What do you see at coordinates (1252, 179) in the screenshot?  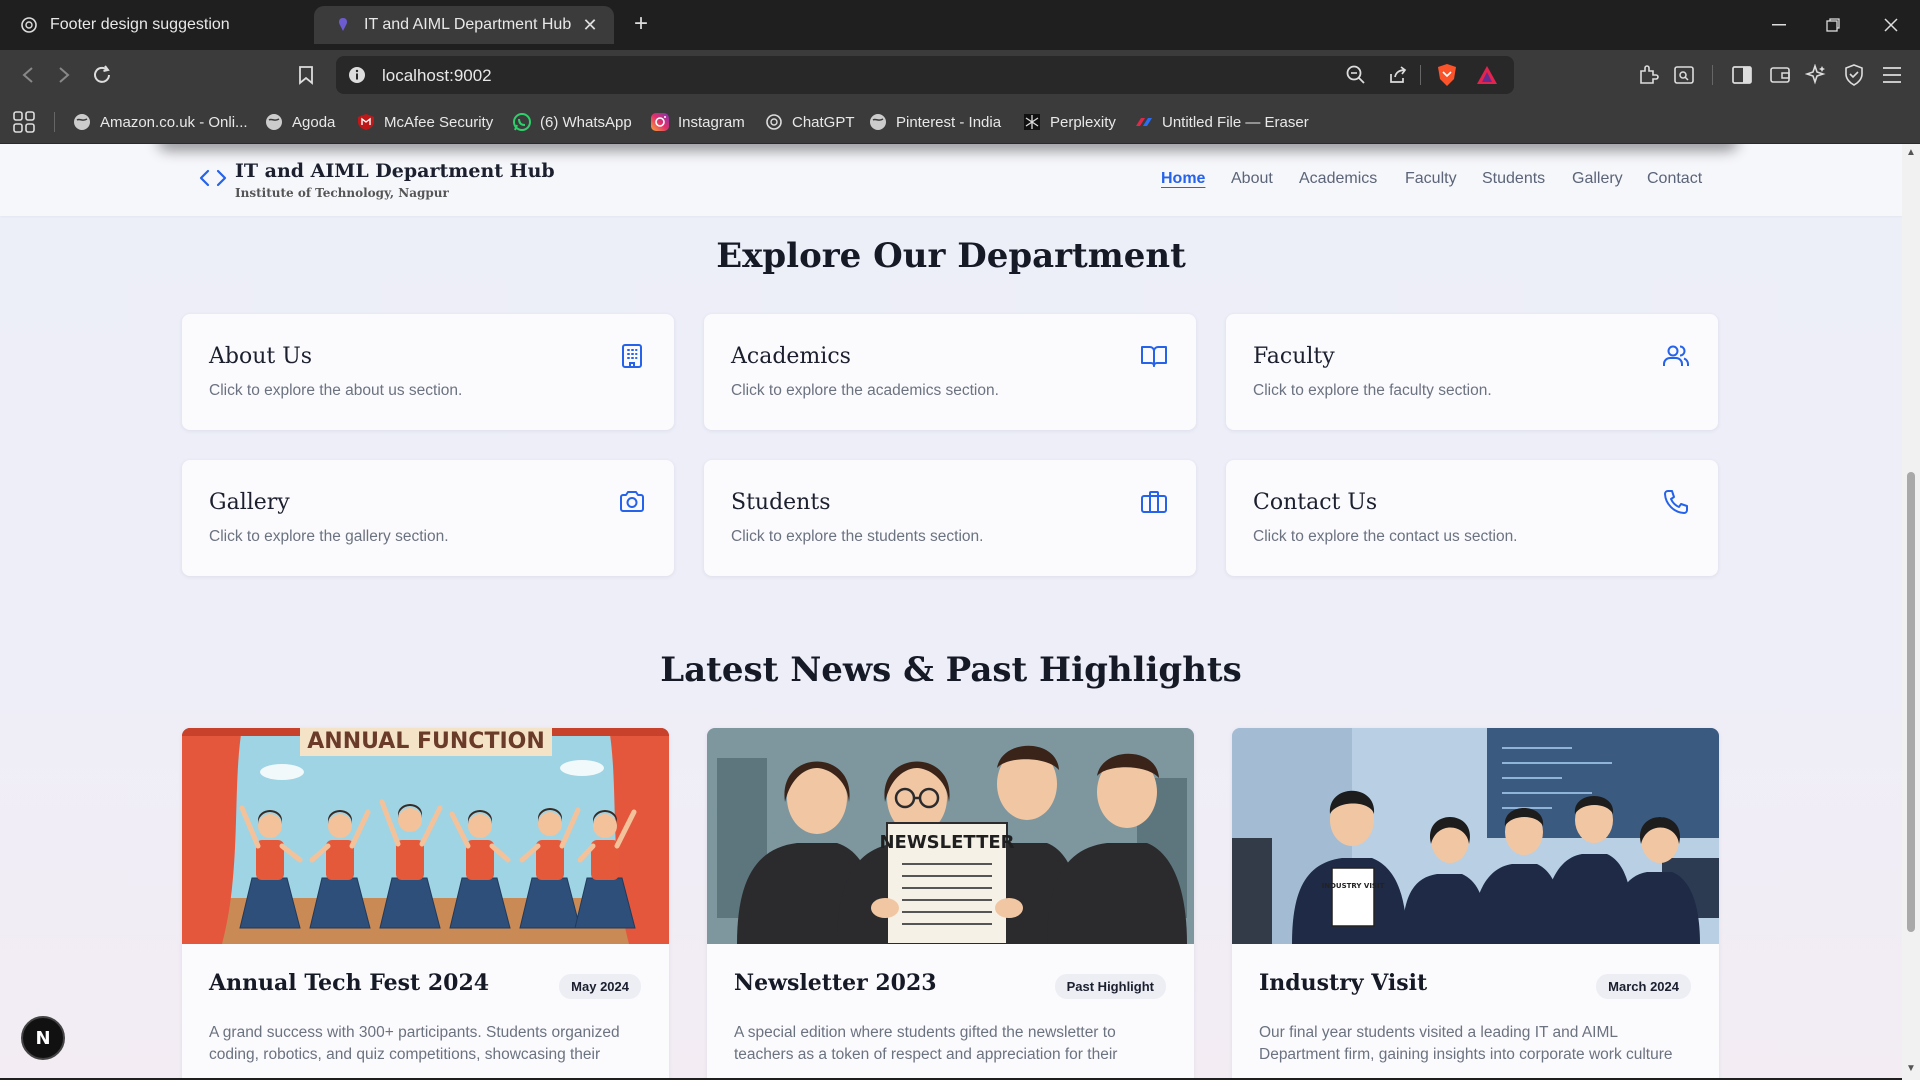 I see `nav-about: About` at bounding box center [1252, 179].